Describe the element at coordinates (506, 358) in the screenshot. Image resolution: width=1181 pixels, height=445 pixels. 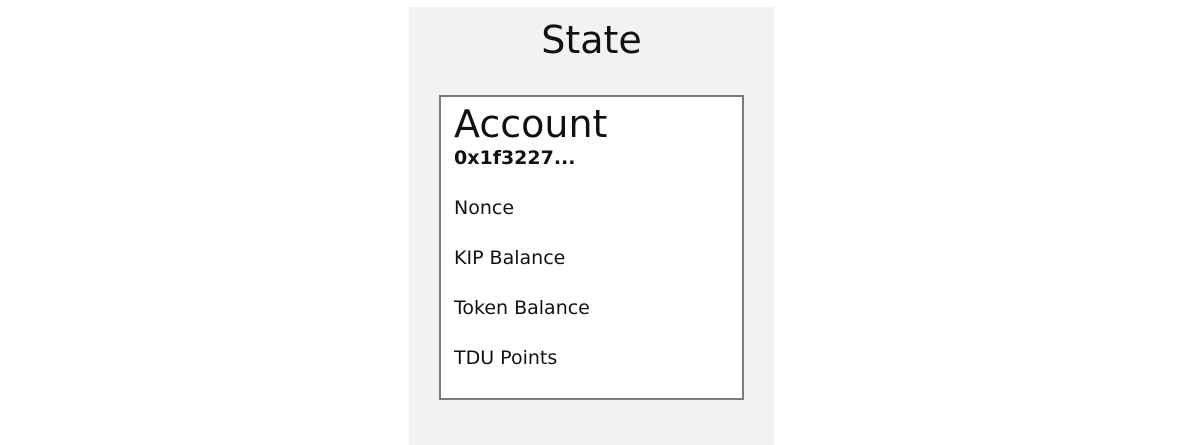
I see `field-tdu-points: TDU Points` at that location.